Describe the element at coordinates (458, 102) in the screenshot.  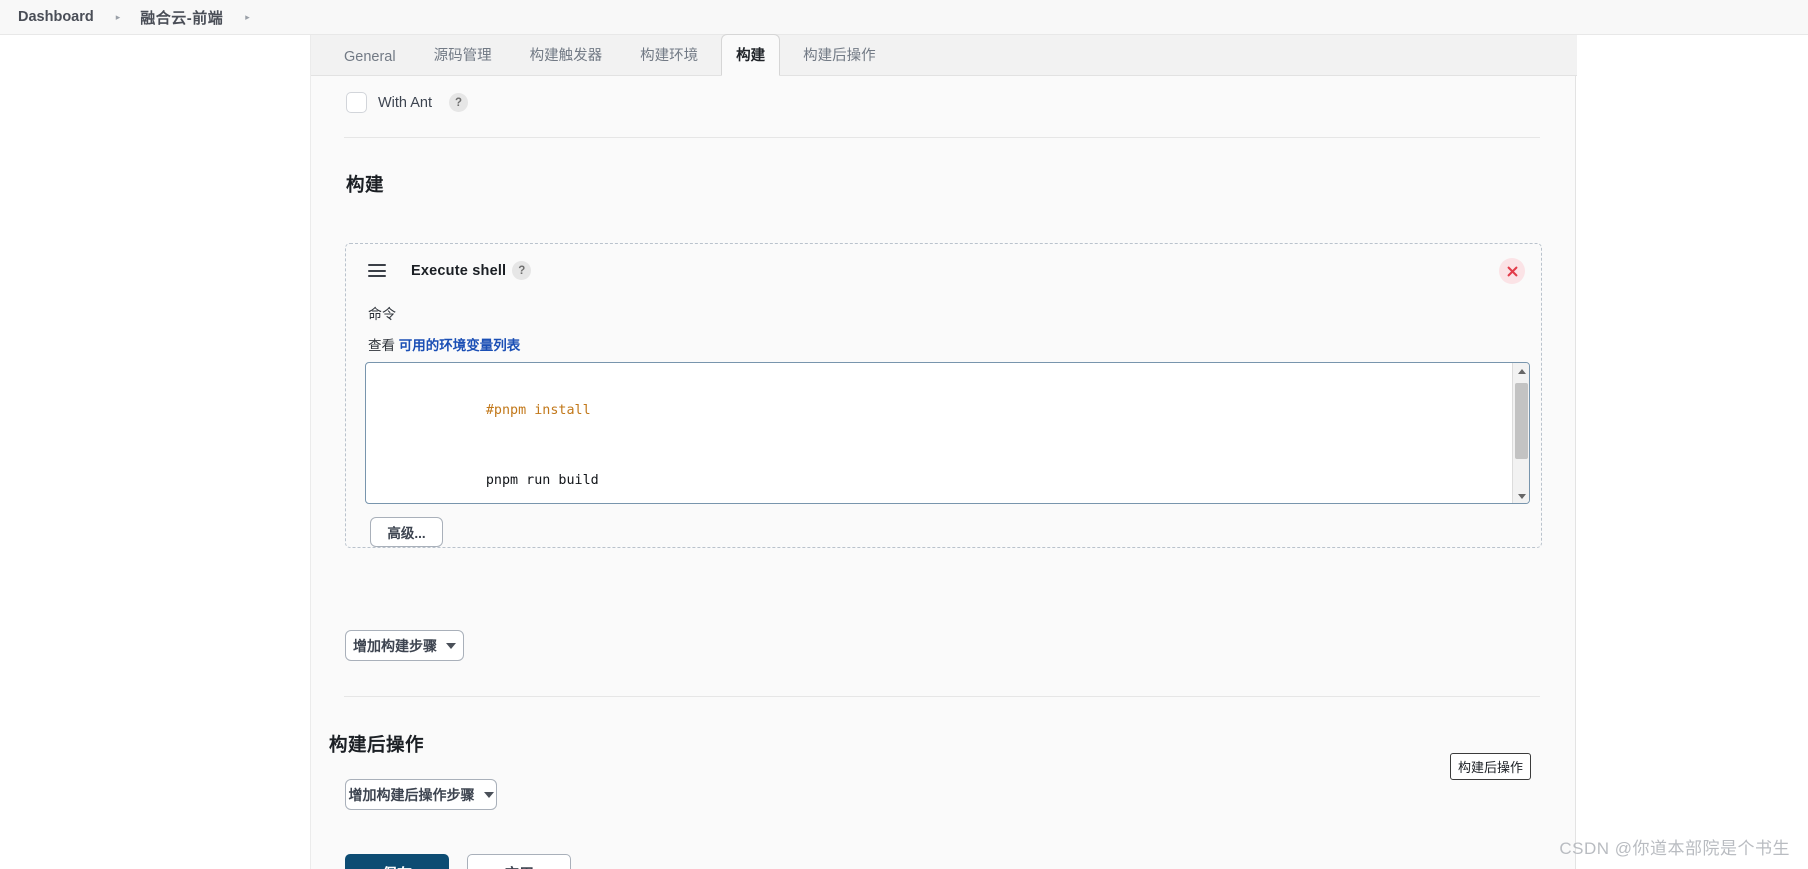
I see `help-icon: ?` at that location.